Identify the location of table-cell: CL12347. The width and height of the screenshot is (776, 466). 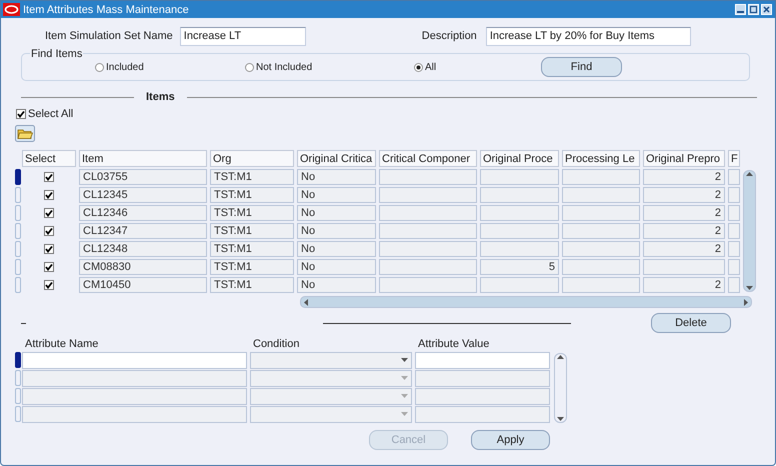
(143, 231).